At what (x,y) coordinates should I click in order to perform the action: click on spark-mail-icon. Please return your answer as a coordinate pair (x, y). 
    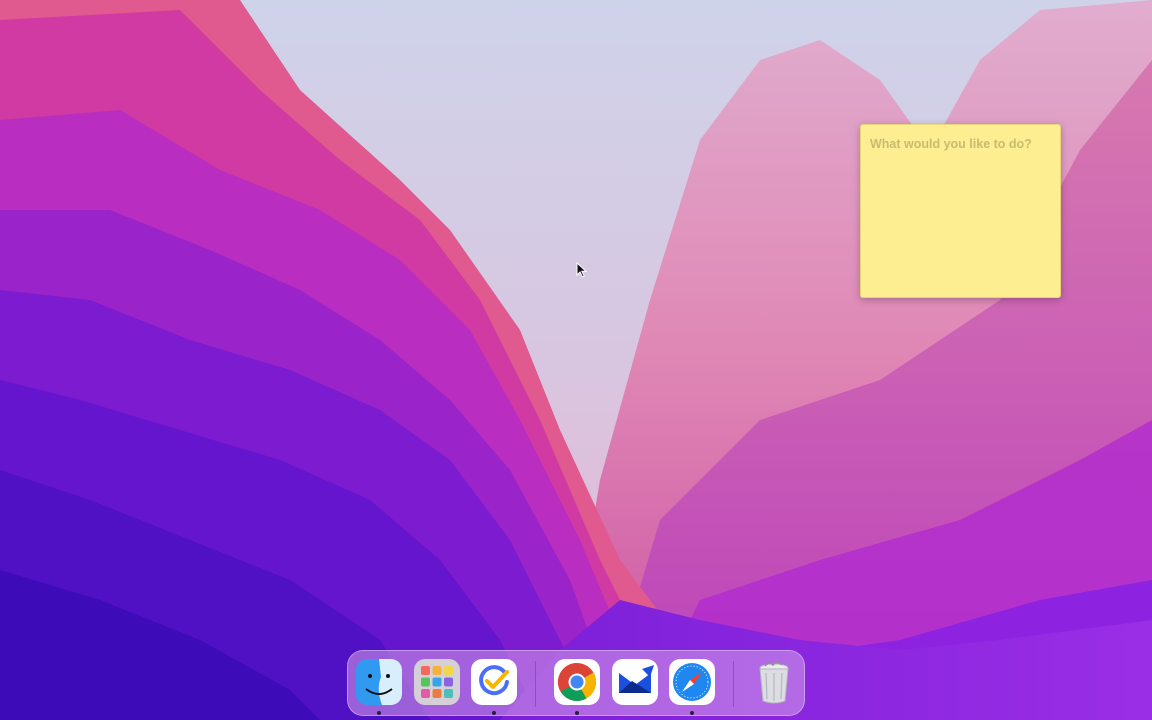
    Looking at the image, I should click on (635, 682).